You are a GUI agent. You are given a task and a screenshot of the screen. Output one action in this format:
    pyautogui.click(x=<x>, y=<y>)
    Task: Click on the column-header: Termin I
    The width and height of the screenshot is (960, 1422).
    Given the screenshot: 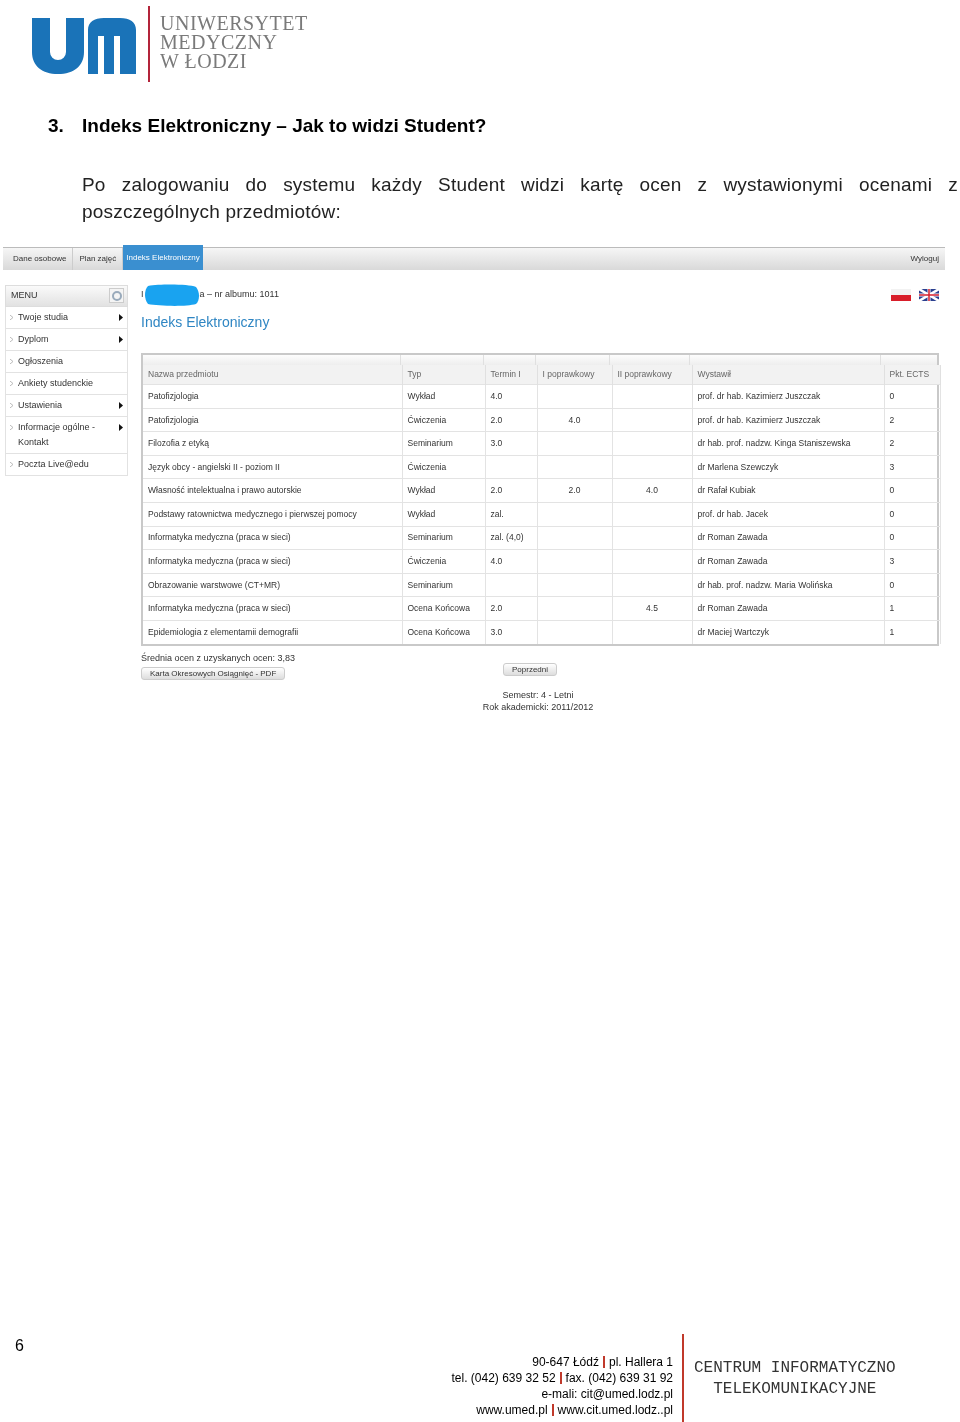 What is the action you would take?
    pyautogui.click(x=511, y=374)
    